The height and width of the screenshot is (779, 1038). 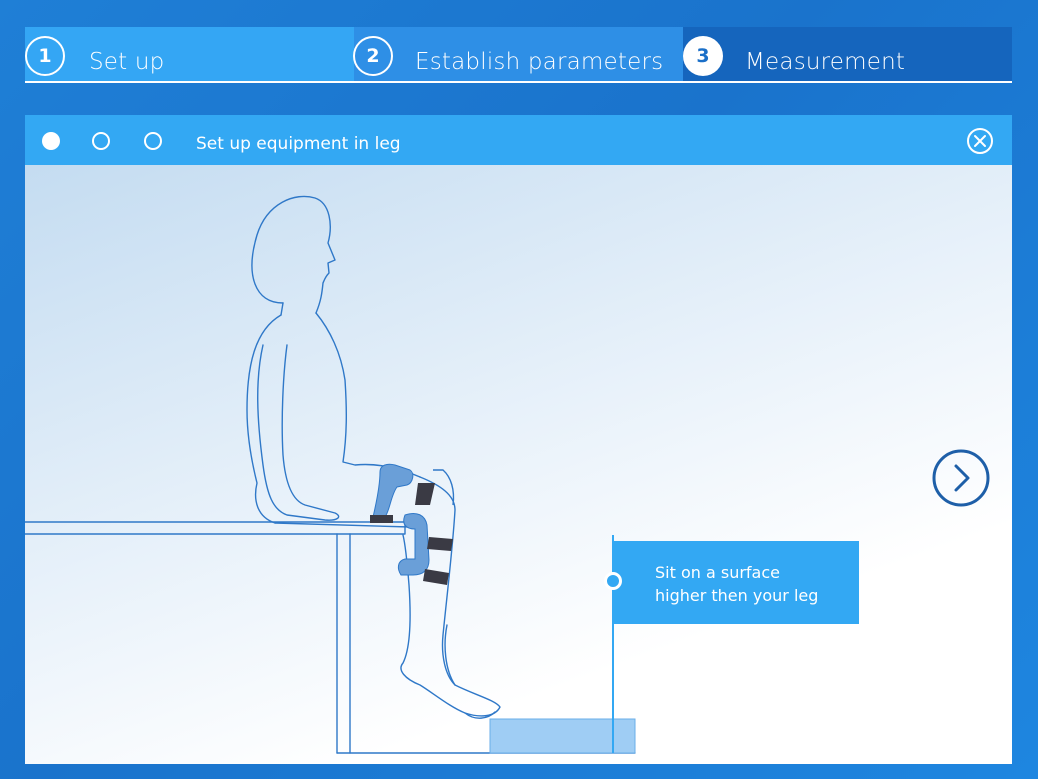 I want to click on tab-set-up-label: Set up, so click(x=127, y=62).